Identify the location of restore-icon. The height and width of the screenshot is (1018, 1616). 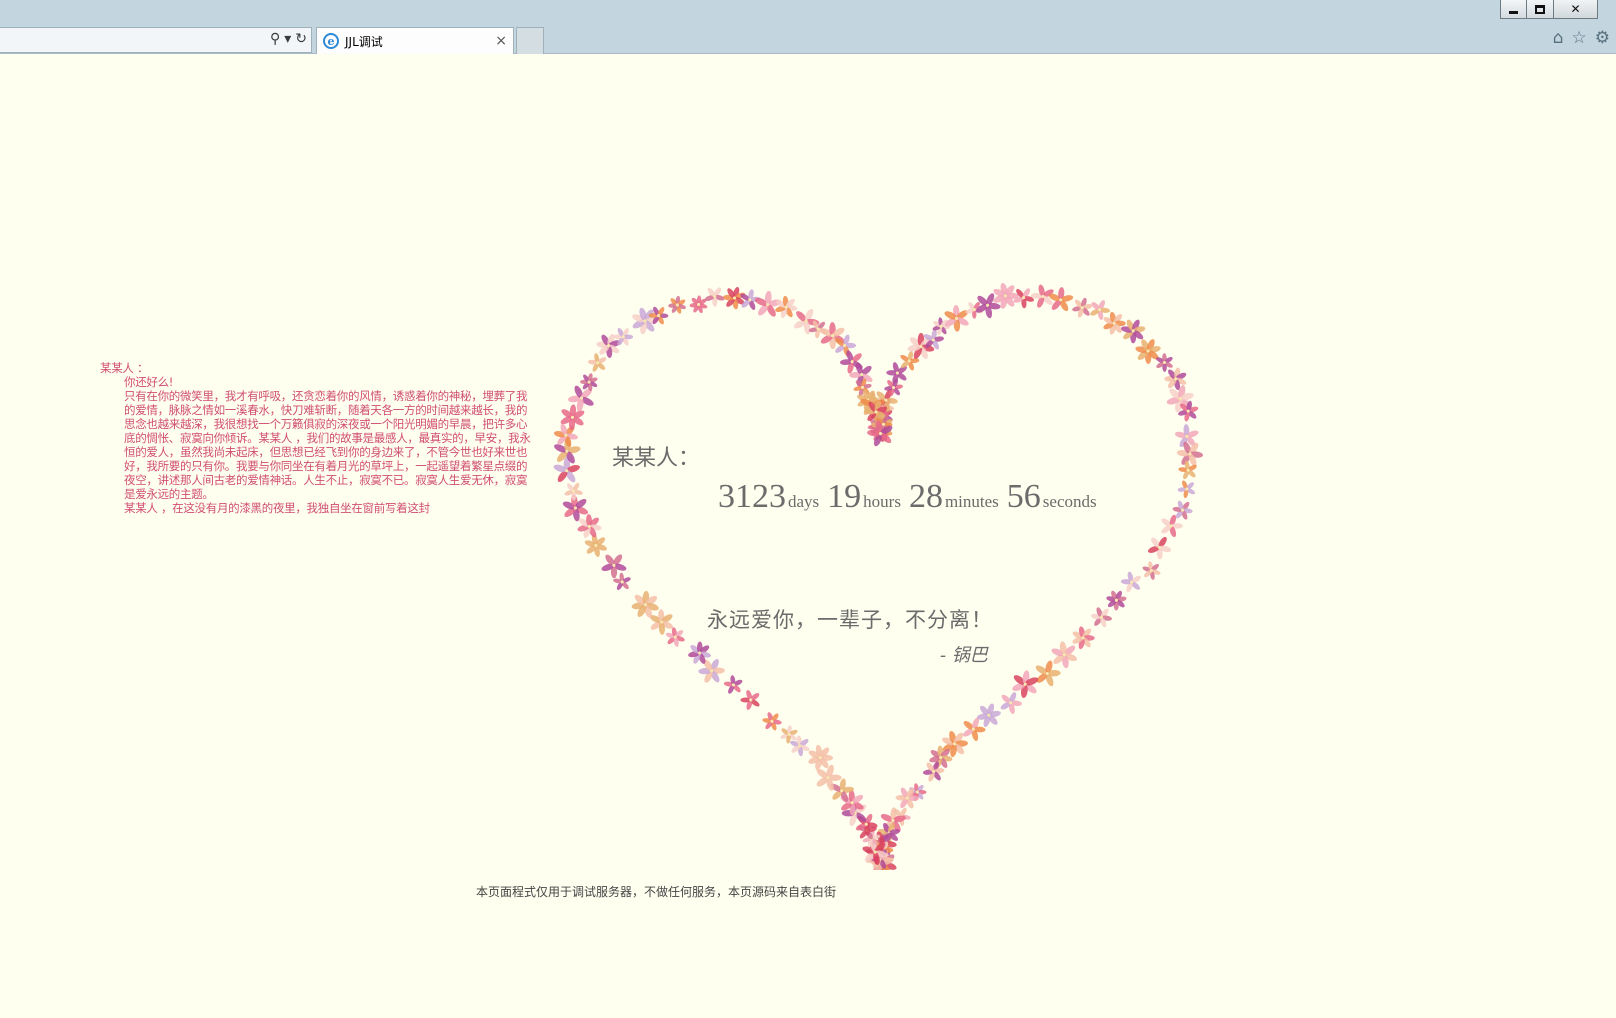
(1540, 9).